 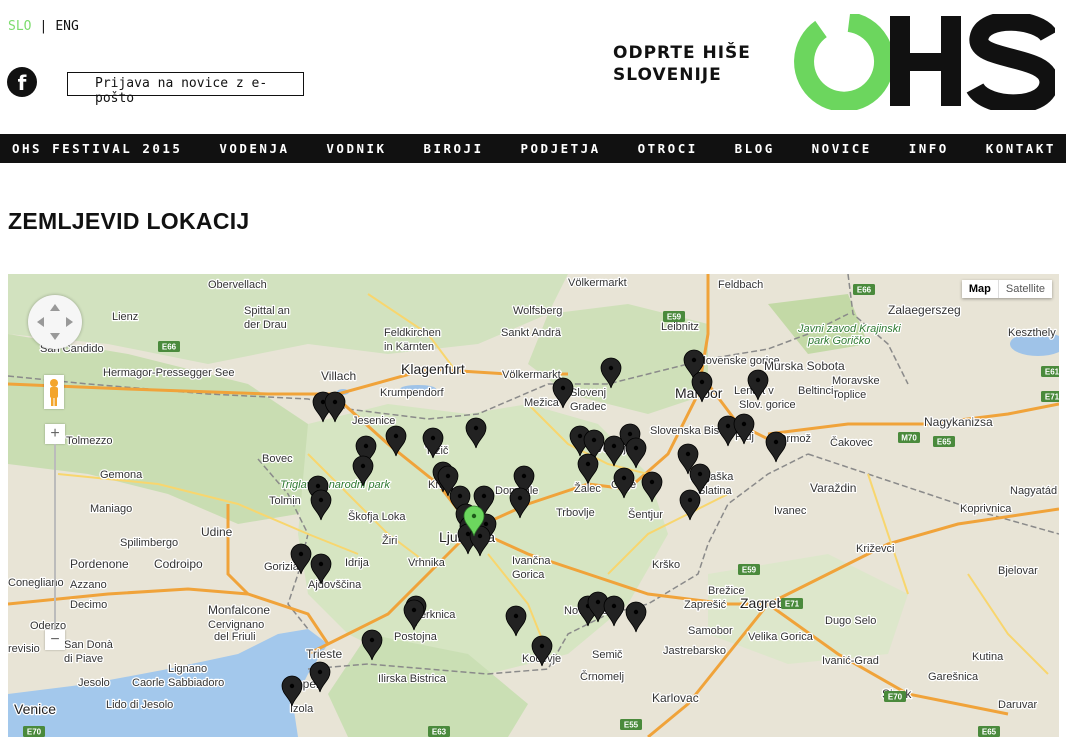 What do you see at coordinates (34, 731) in the screenshot?
I see `road-shield: E70` at bounding box center [34, 731].